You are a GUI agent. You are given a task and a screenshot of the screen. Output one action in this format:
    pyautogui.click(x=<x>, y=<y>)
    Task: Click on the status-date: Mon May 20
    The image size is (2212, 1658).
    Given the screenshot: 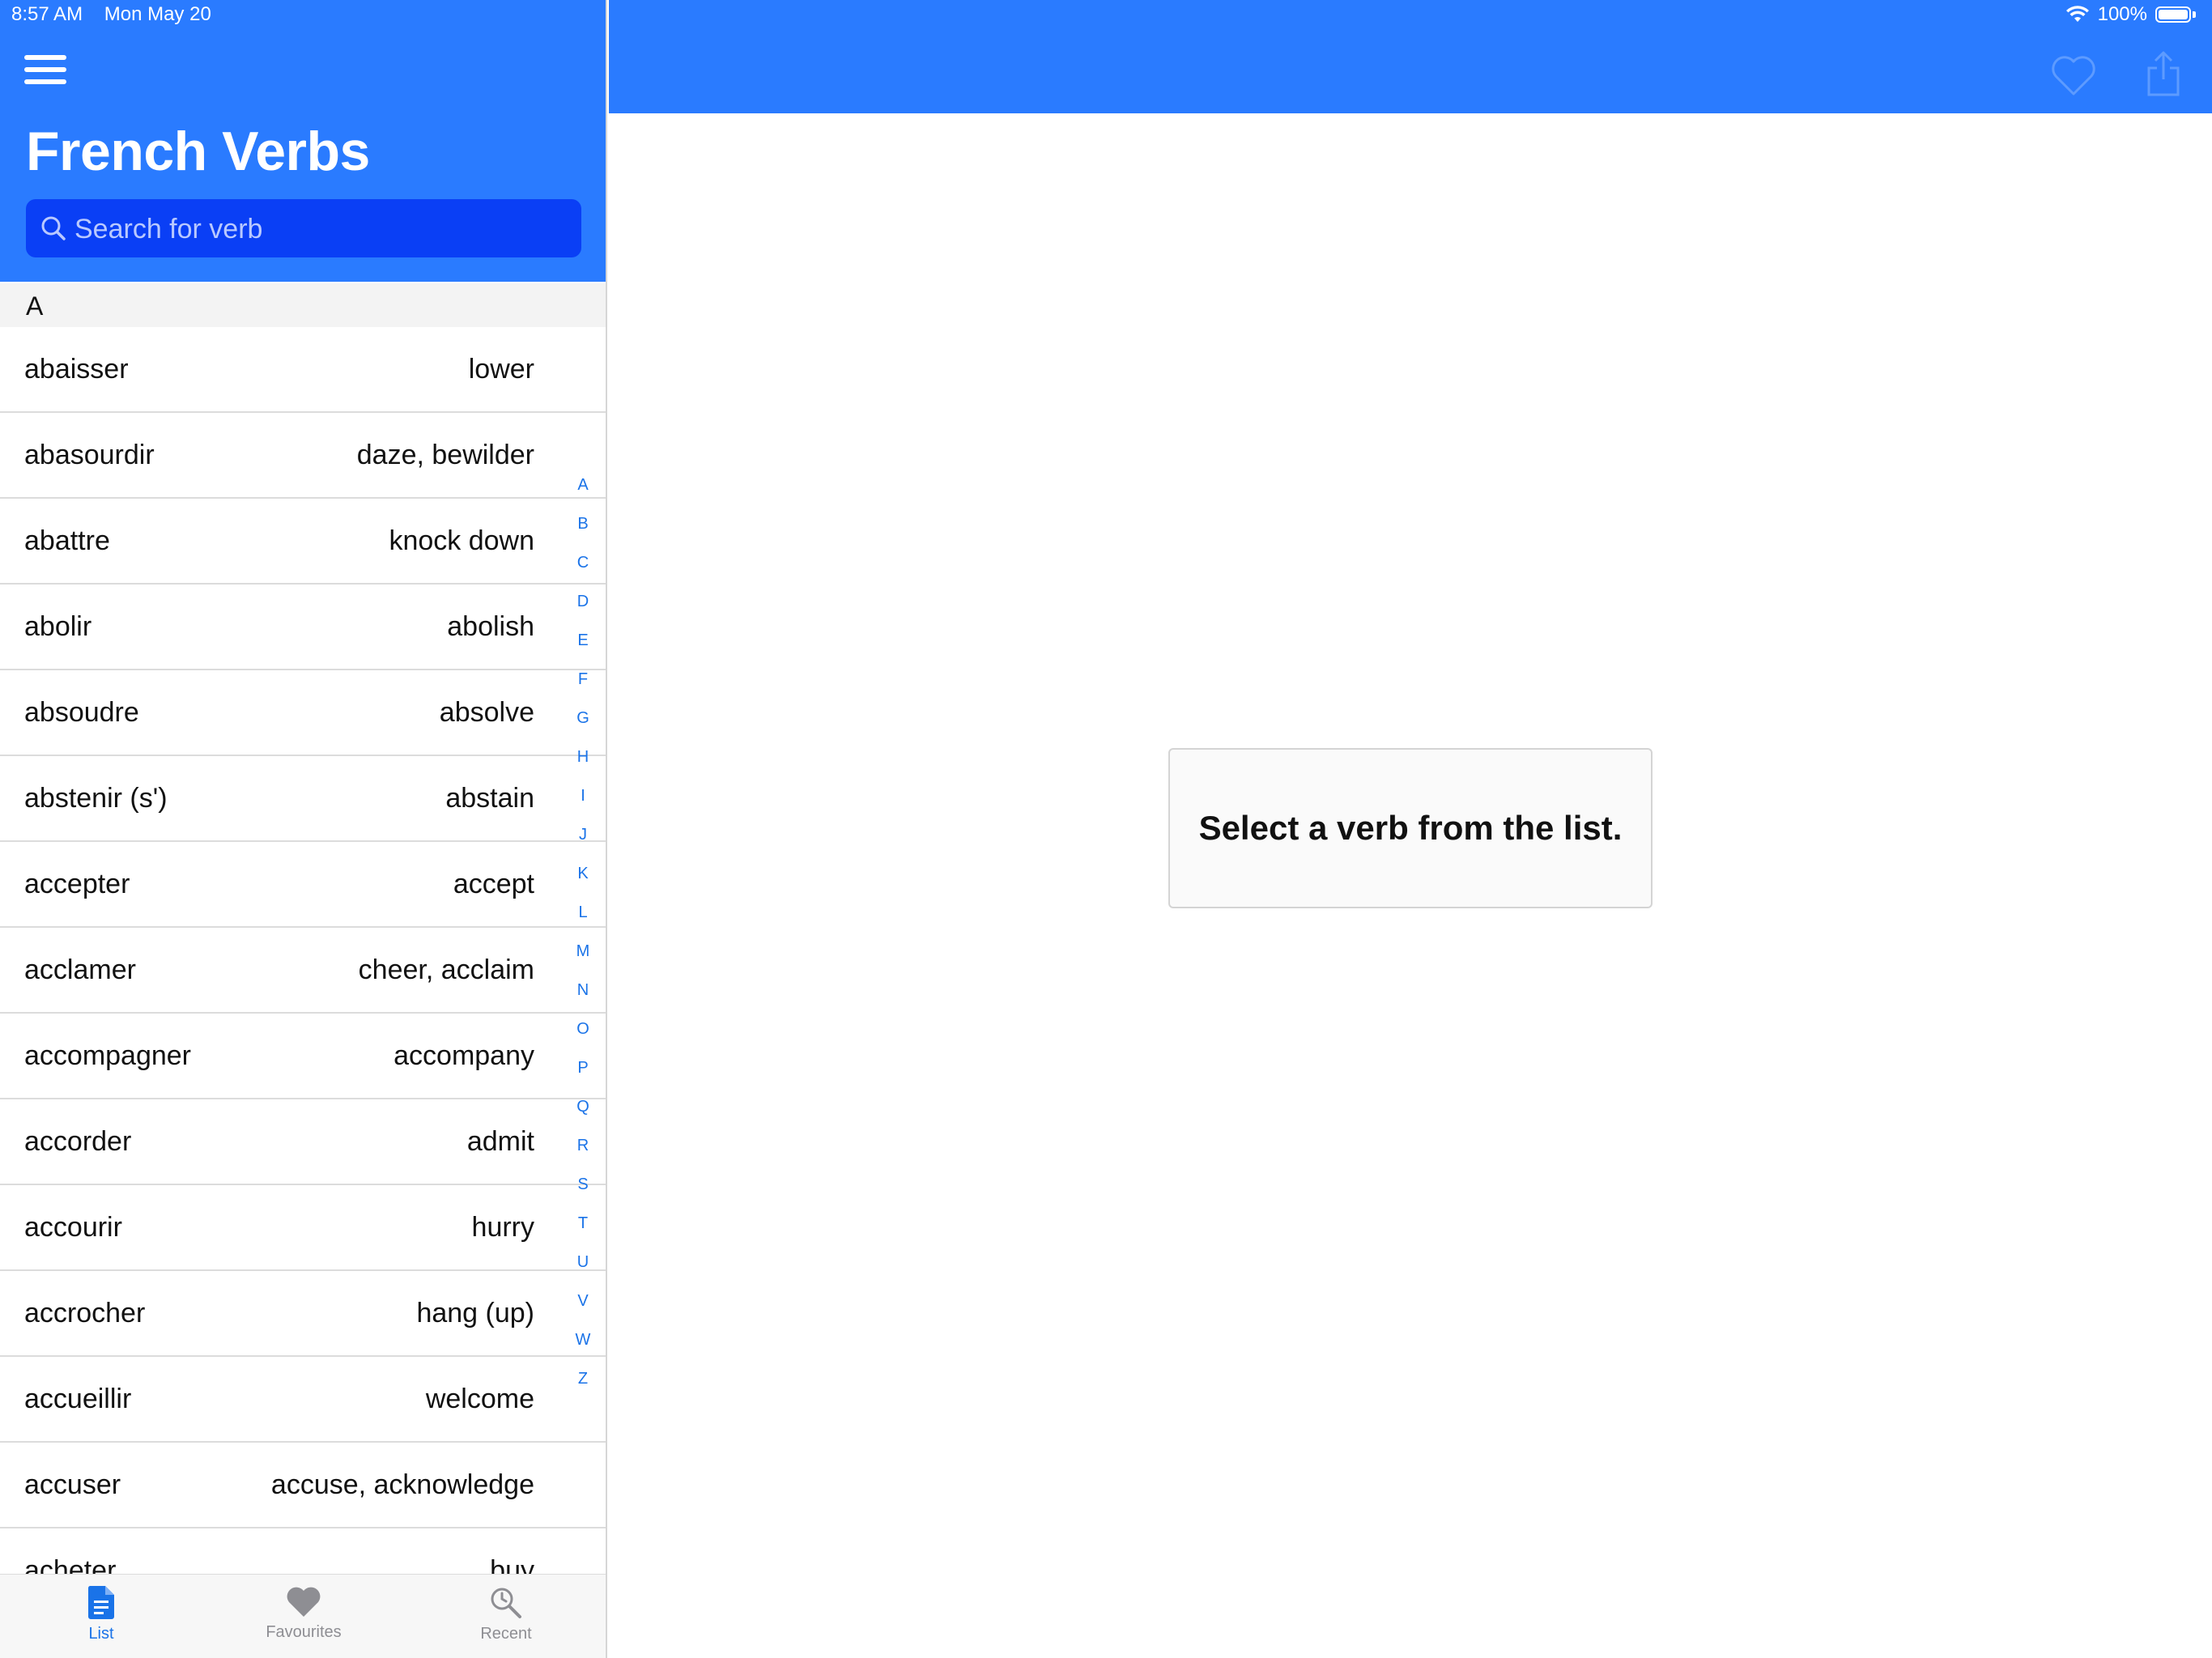 What is the action you would take?
    pyautogui.click(x=158, y=14)
    